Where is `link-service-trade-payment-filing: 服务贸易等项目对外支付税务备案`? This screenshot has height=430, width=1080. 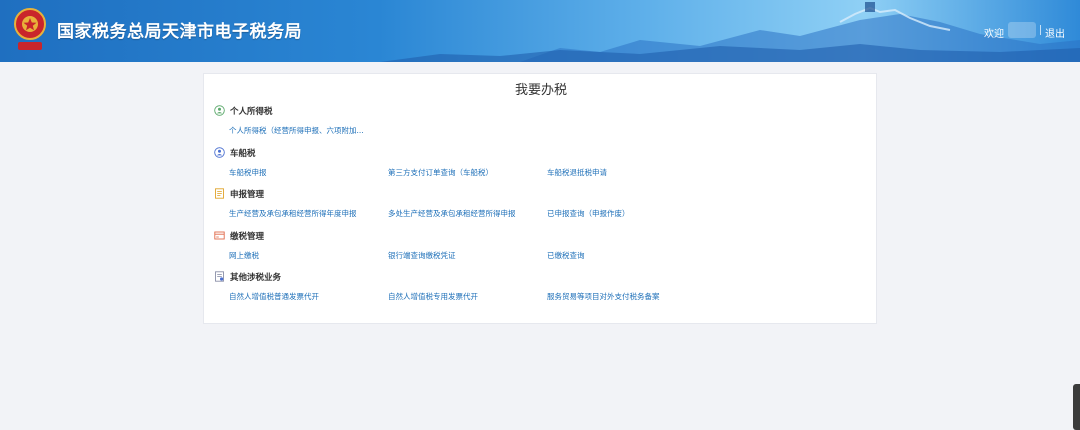 link-service-trade-payment-filing: 服务贸易等项目对外支付税务备案 is located at coordinates (603, 296).